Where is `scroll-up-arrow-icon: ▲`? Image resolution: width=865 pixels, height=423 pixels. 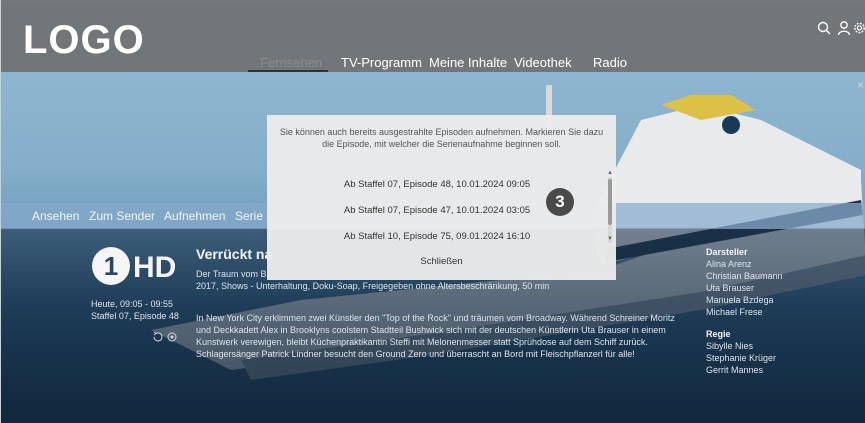 scroll-up-arrow-icon: ▲ is located at coordinates (610, 173).